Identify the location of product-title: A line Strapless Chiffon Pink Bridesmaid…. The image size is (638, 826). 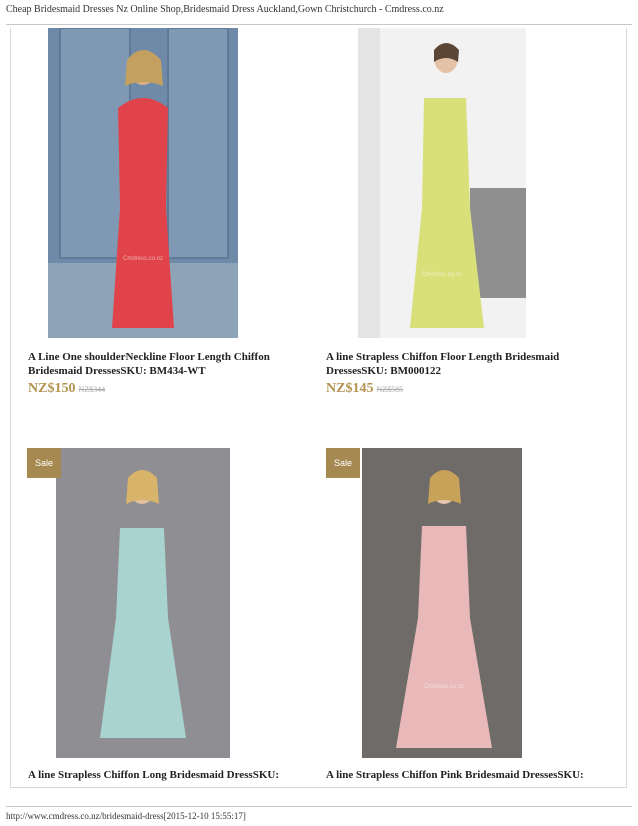
(471, 775).